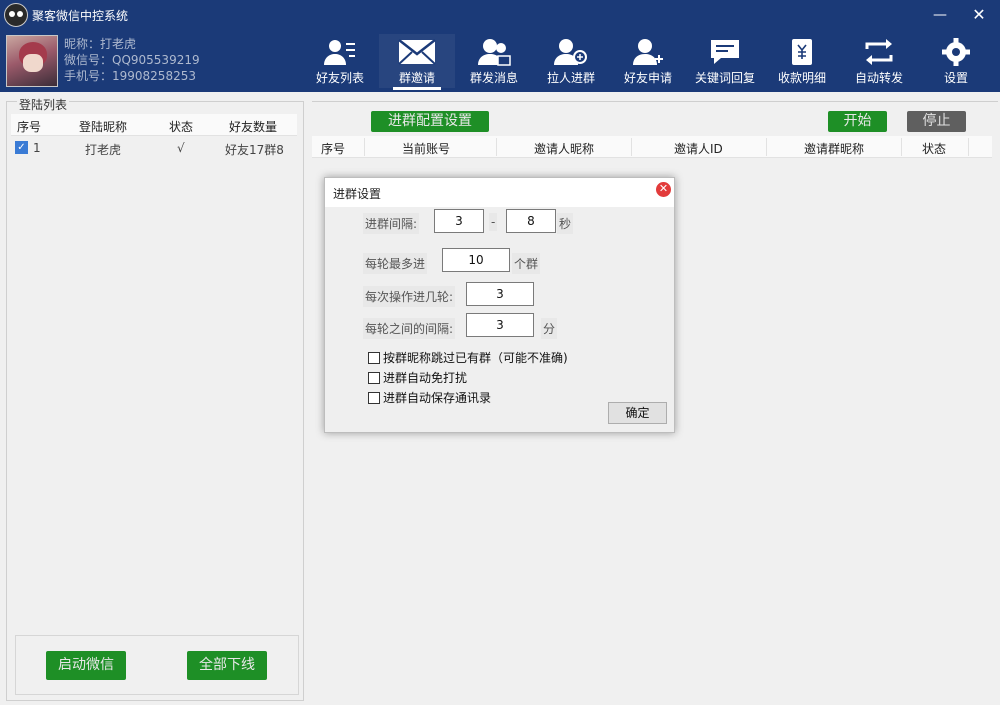 This screenshot has height=705, width=1000. Describe the element at coordinates (698, 149) in the screenshot. I see `col-inviter-id: 邀请人ID` at that location.